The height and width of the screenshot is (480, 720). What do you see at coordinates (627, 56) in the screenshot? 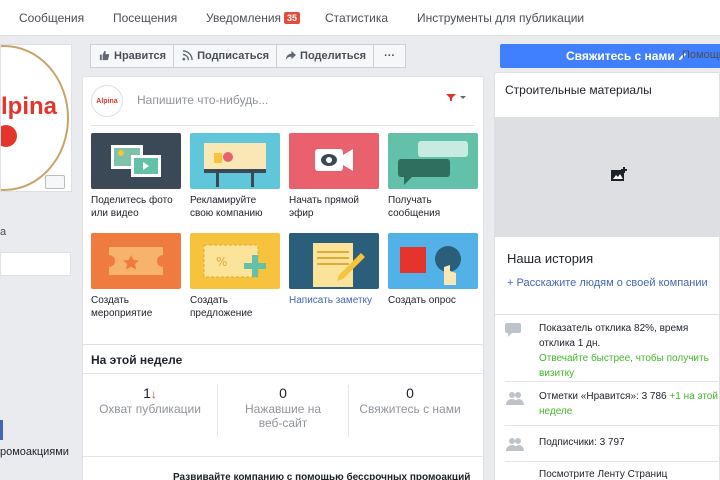
I see `contact-us-label: Свяжитесь с нами` at bounding box center [627, 56].